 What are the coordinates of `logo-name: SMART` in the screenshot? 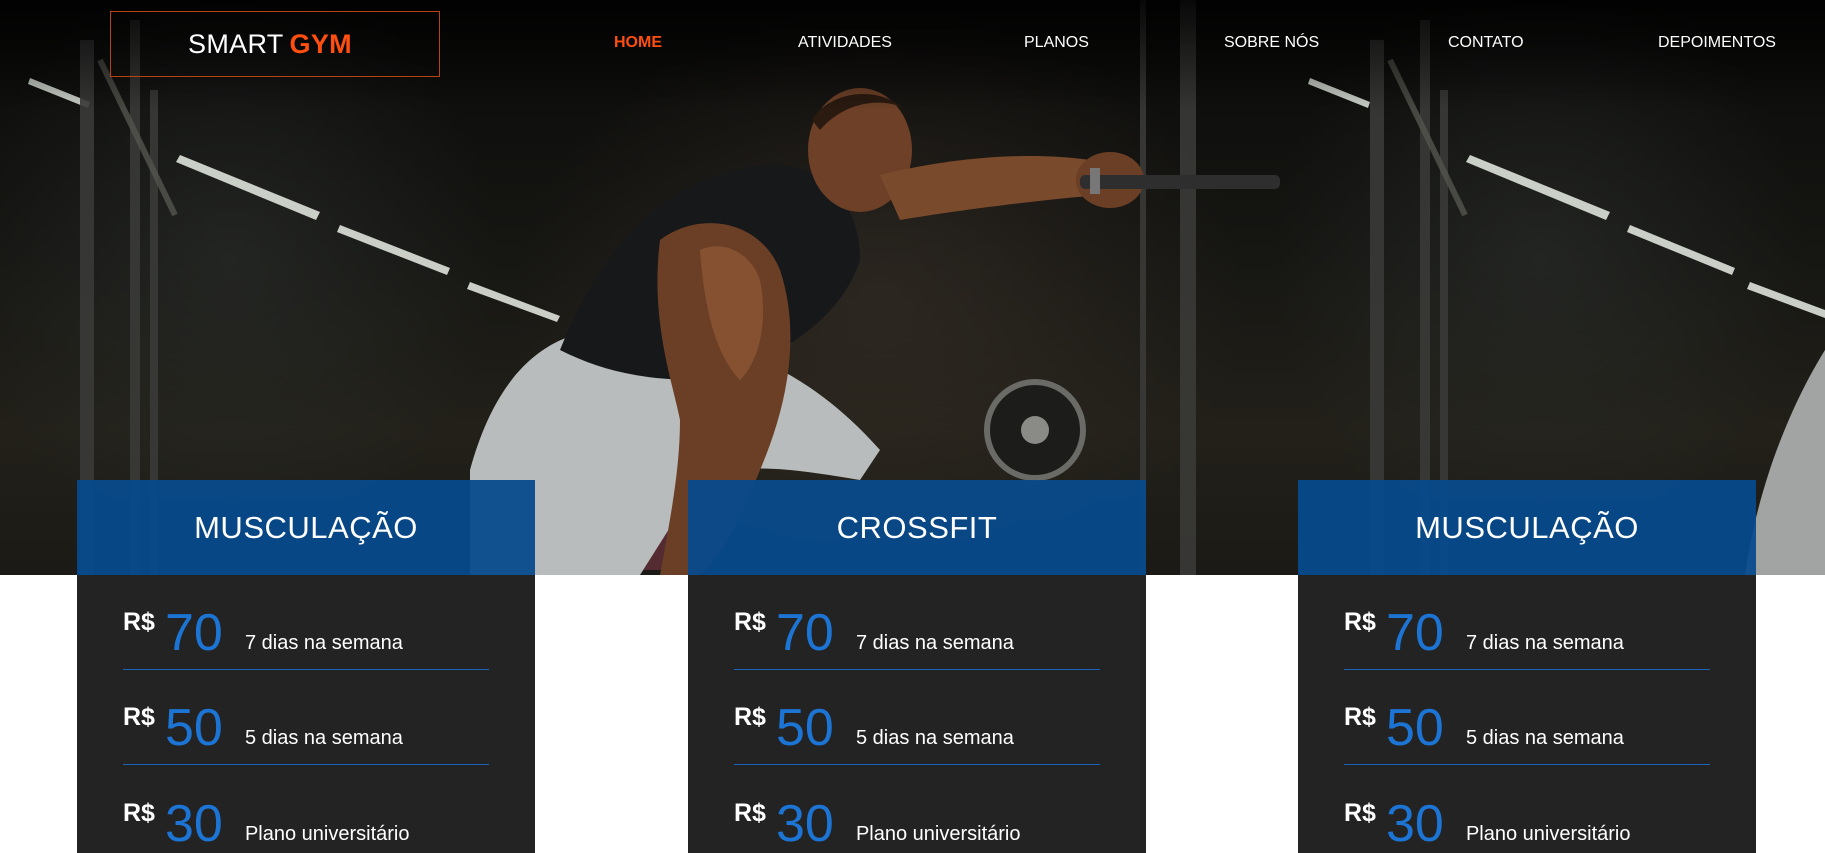 It's located at (236, 43).